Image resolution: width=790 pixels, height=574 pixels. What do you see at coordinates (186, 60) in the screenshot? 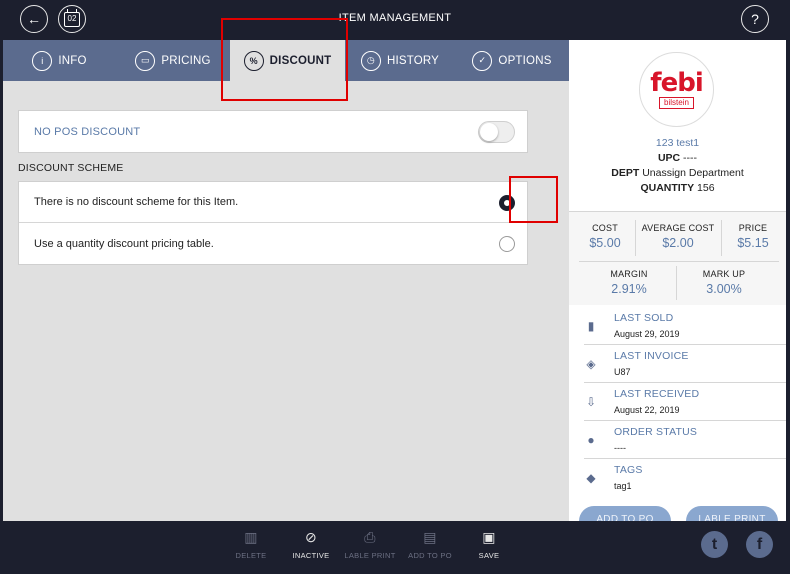
I see `tab-label: PRICING` at bounding box center [186, 60].